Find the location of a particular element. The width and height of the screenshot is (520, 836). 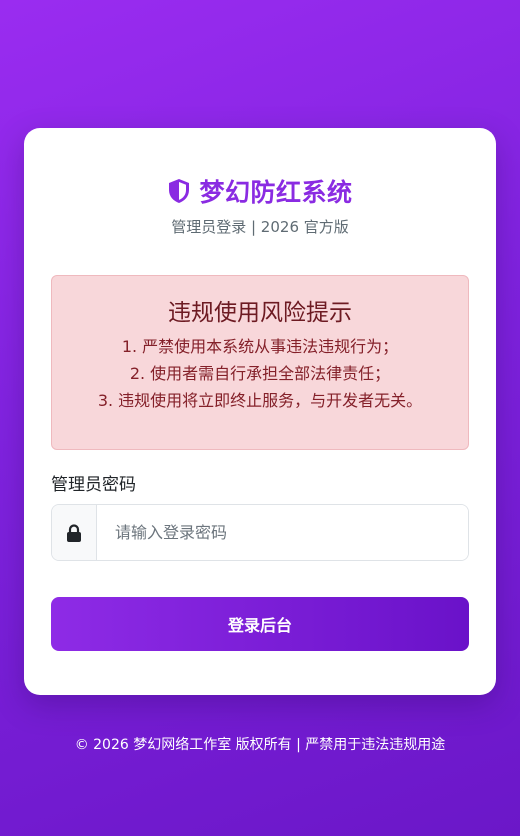

app-title: 梦幻防红系统 is located at coordinates (276, 192).